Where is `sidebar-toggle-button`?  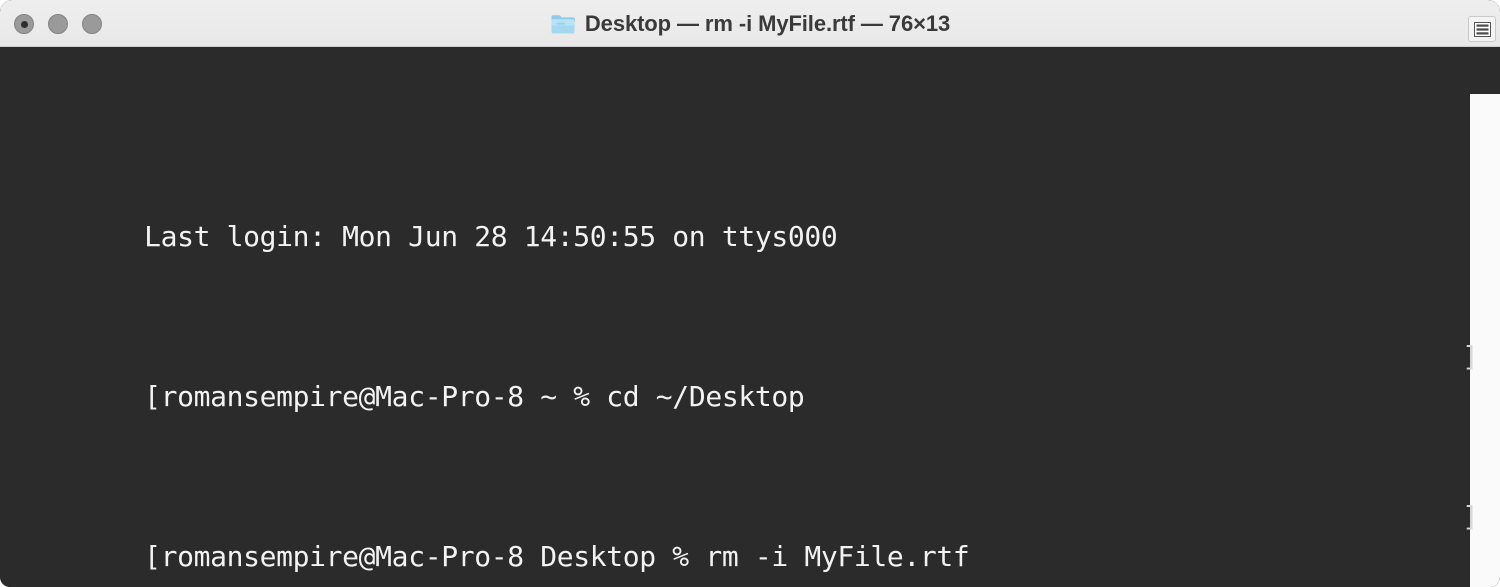
sidebar-toggle-button is located at coordinates (1482, 29).